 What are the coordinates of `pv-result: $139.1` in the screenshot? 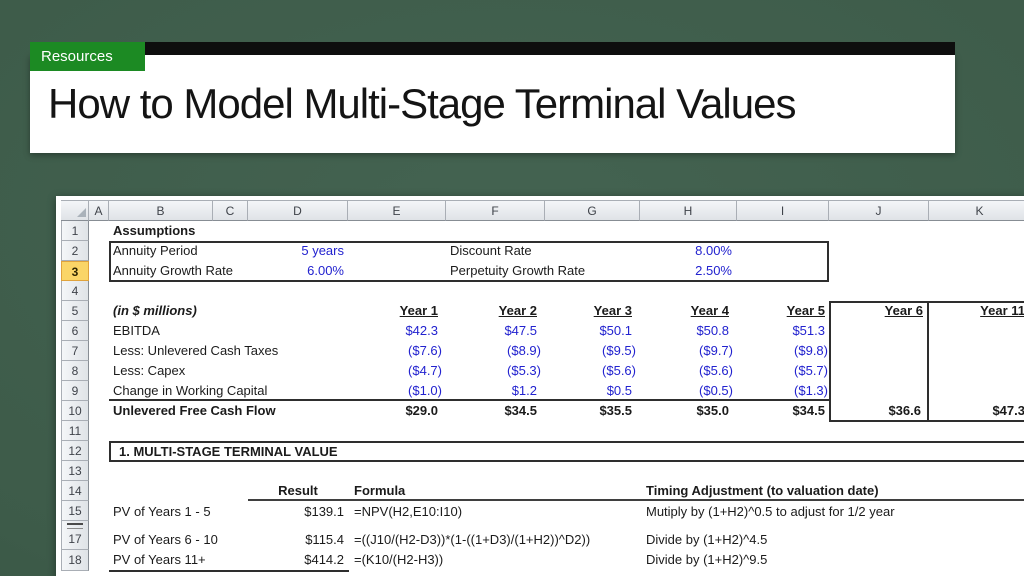 It's located at (298, 512).